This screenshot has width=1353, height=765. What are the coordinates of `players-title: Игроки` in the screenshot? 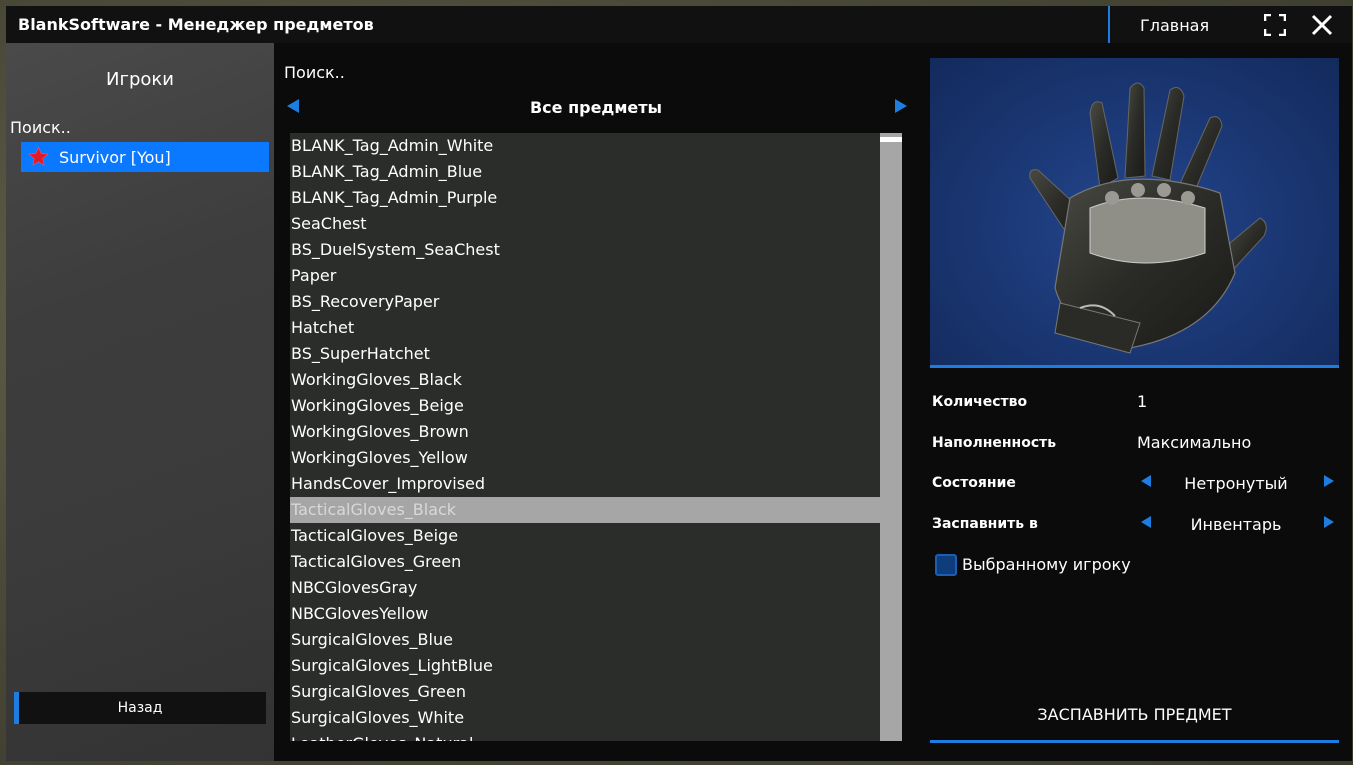 It's located at (140, 79).